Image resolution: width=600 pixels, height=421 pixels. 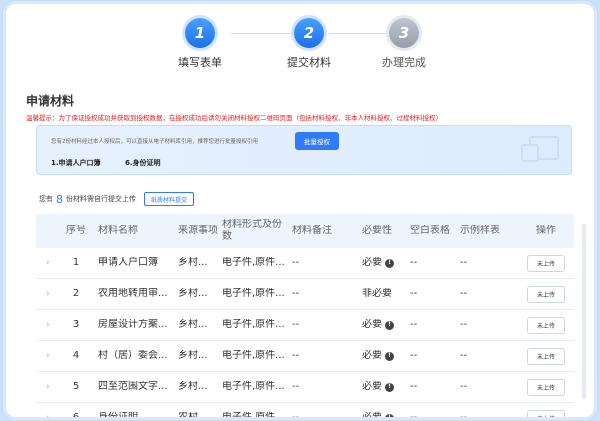 What do you see at coordinates (546, 230) in the screenshot?
I see `column-header-op: 操作` at bounding box center [546, 230].